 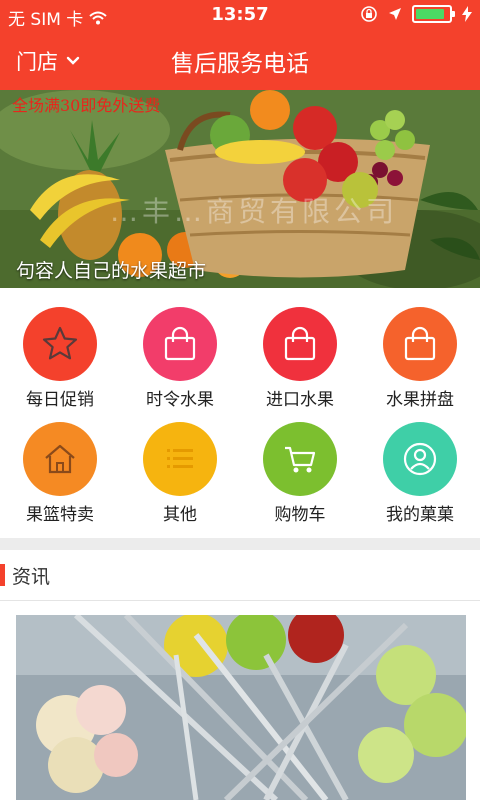 I want to click on category-shopping-cart: 购物车, so click(x=300, y=477).